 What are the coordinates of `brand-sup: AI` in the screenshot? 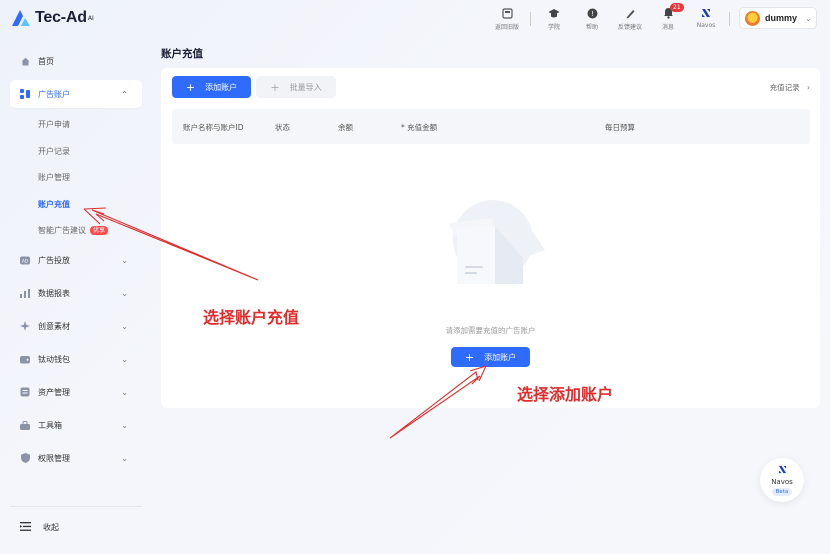 It's located at (90, 18).